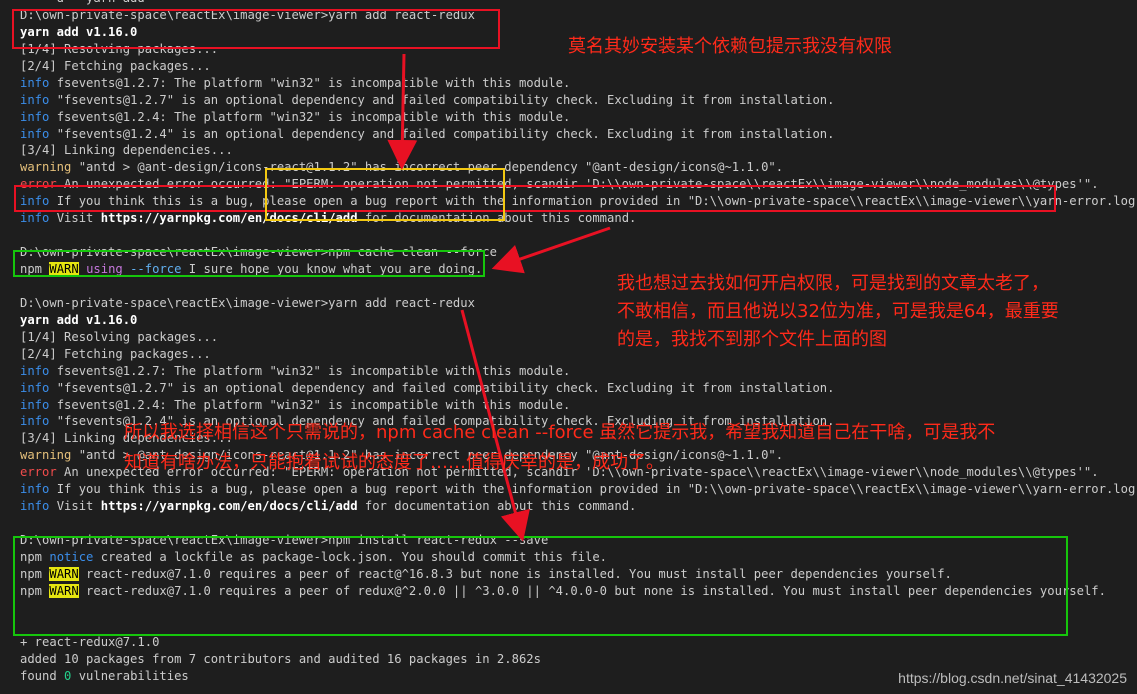 The height and width of the screenshot is (694, 1137). What do you see at coordinates (104, 269) in the screenshot?
I see `terminal-text: using` at bounding box center [104, 269].